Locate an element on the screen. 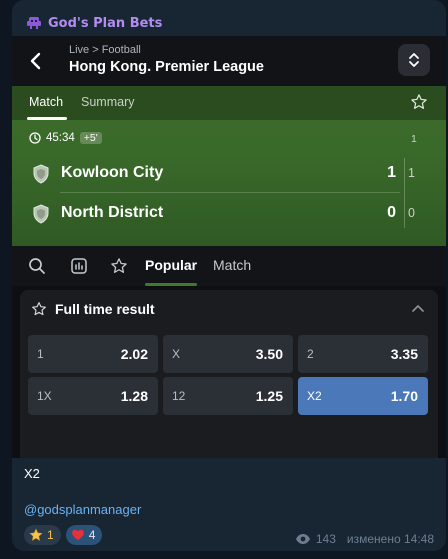 The height and width of the screenshot is (559, 448). odd-label: 1 is located at coordinates (40, 354).